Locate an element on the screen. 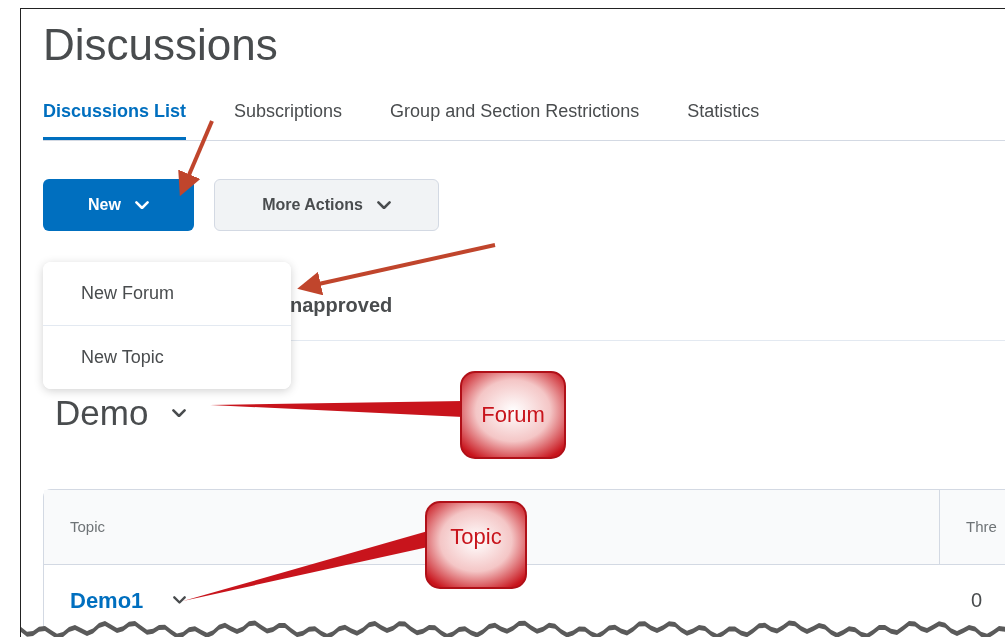 This screenshot has height=637, width=1005. dropdown-button: More Actions is located at coordinates (326, 204).